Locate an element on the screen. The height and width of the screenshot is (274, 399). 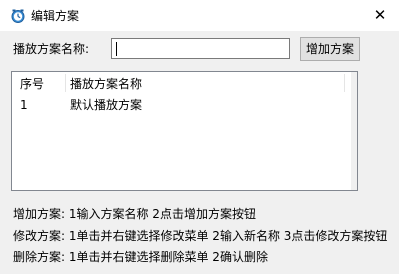
text-caret is located at coordinates (116, 49).